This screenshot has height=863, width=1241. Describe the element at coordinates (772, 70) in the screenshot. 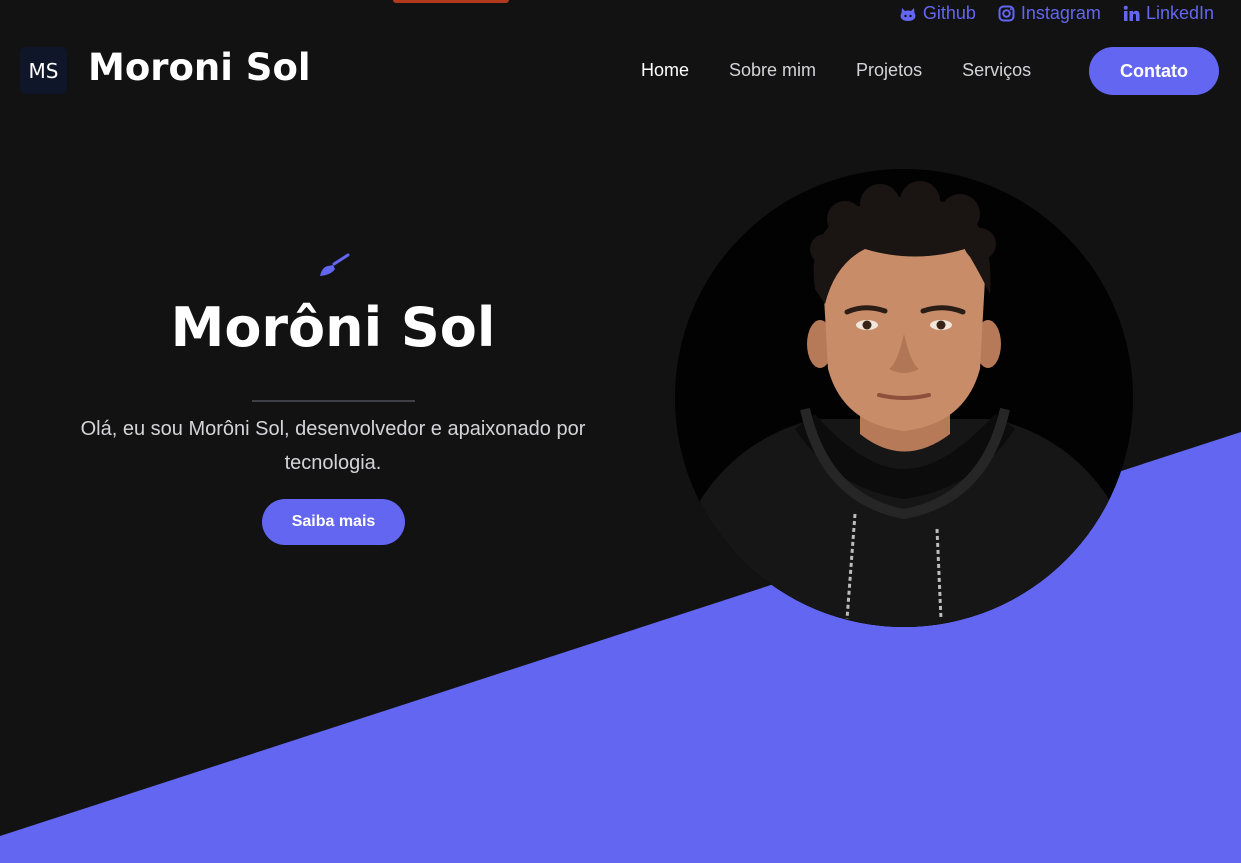

I see `nav-item-sobre-mim: Sobre mim` at that location.